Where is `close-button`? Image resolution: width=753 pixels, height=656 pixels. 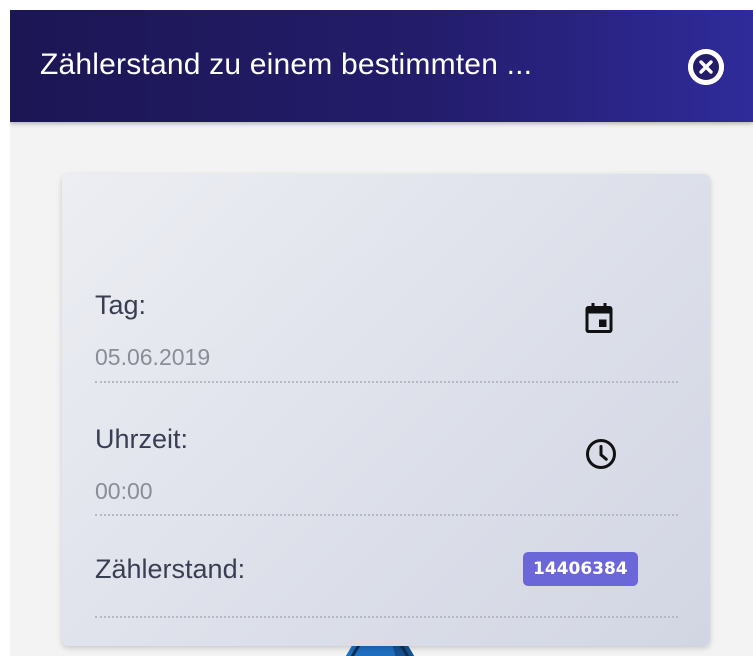
close-button is located at coordinates (706, 67).